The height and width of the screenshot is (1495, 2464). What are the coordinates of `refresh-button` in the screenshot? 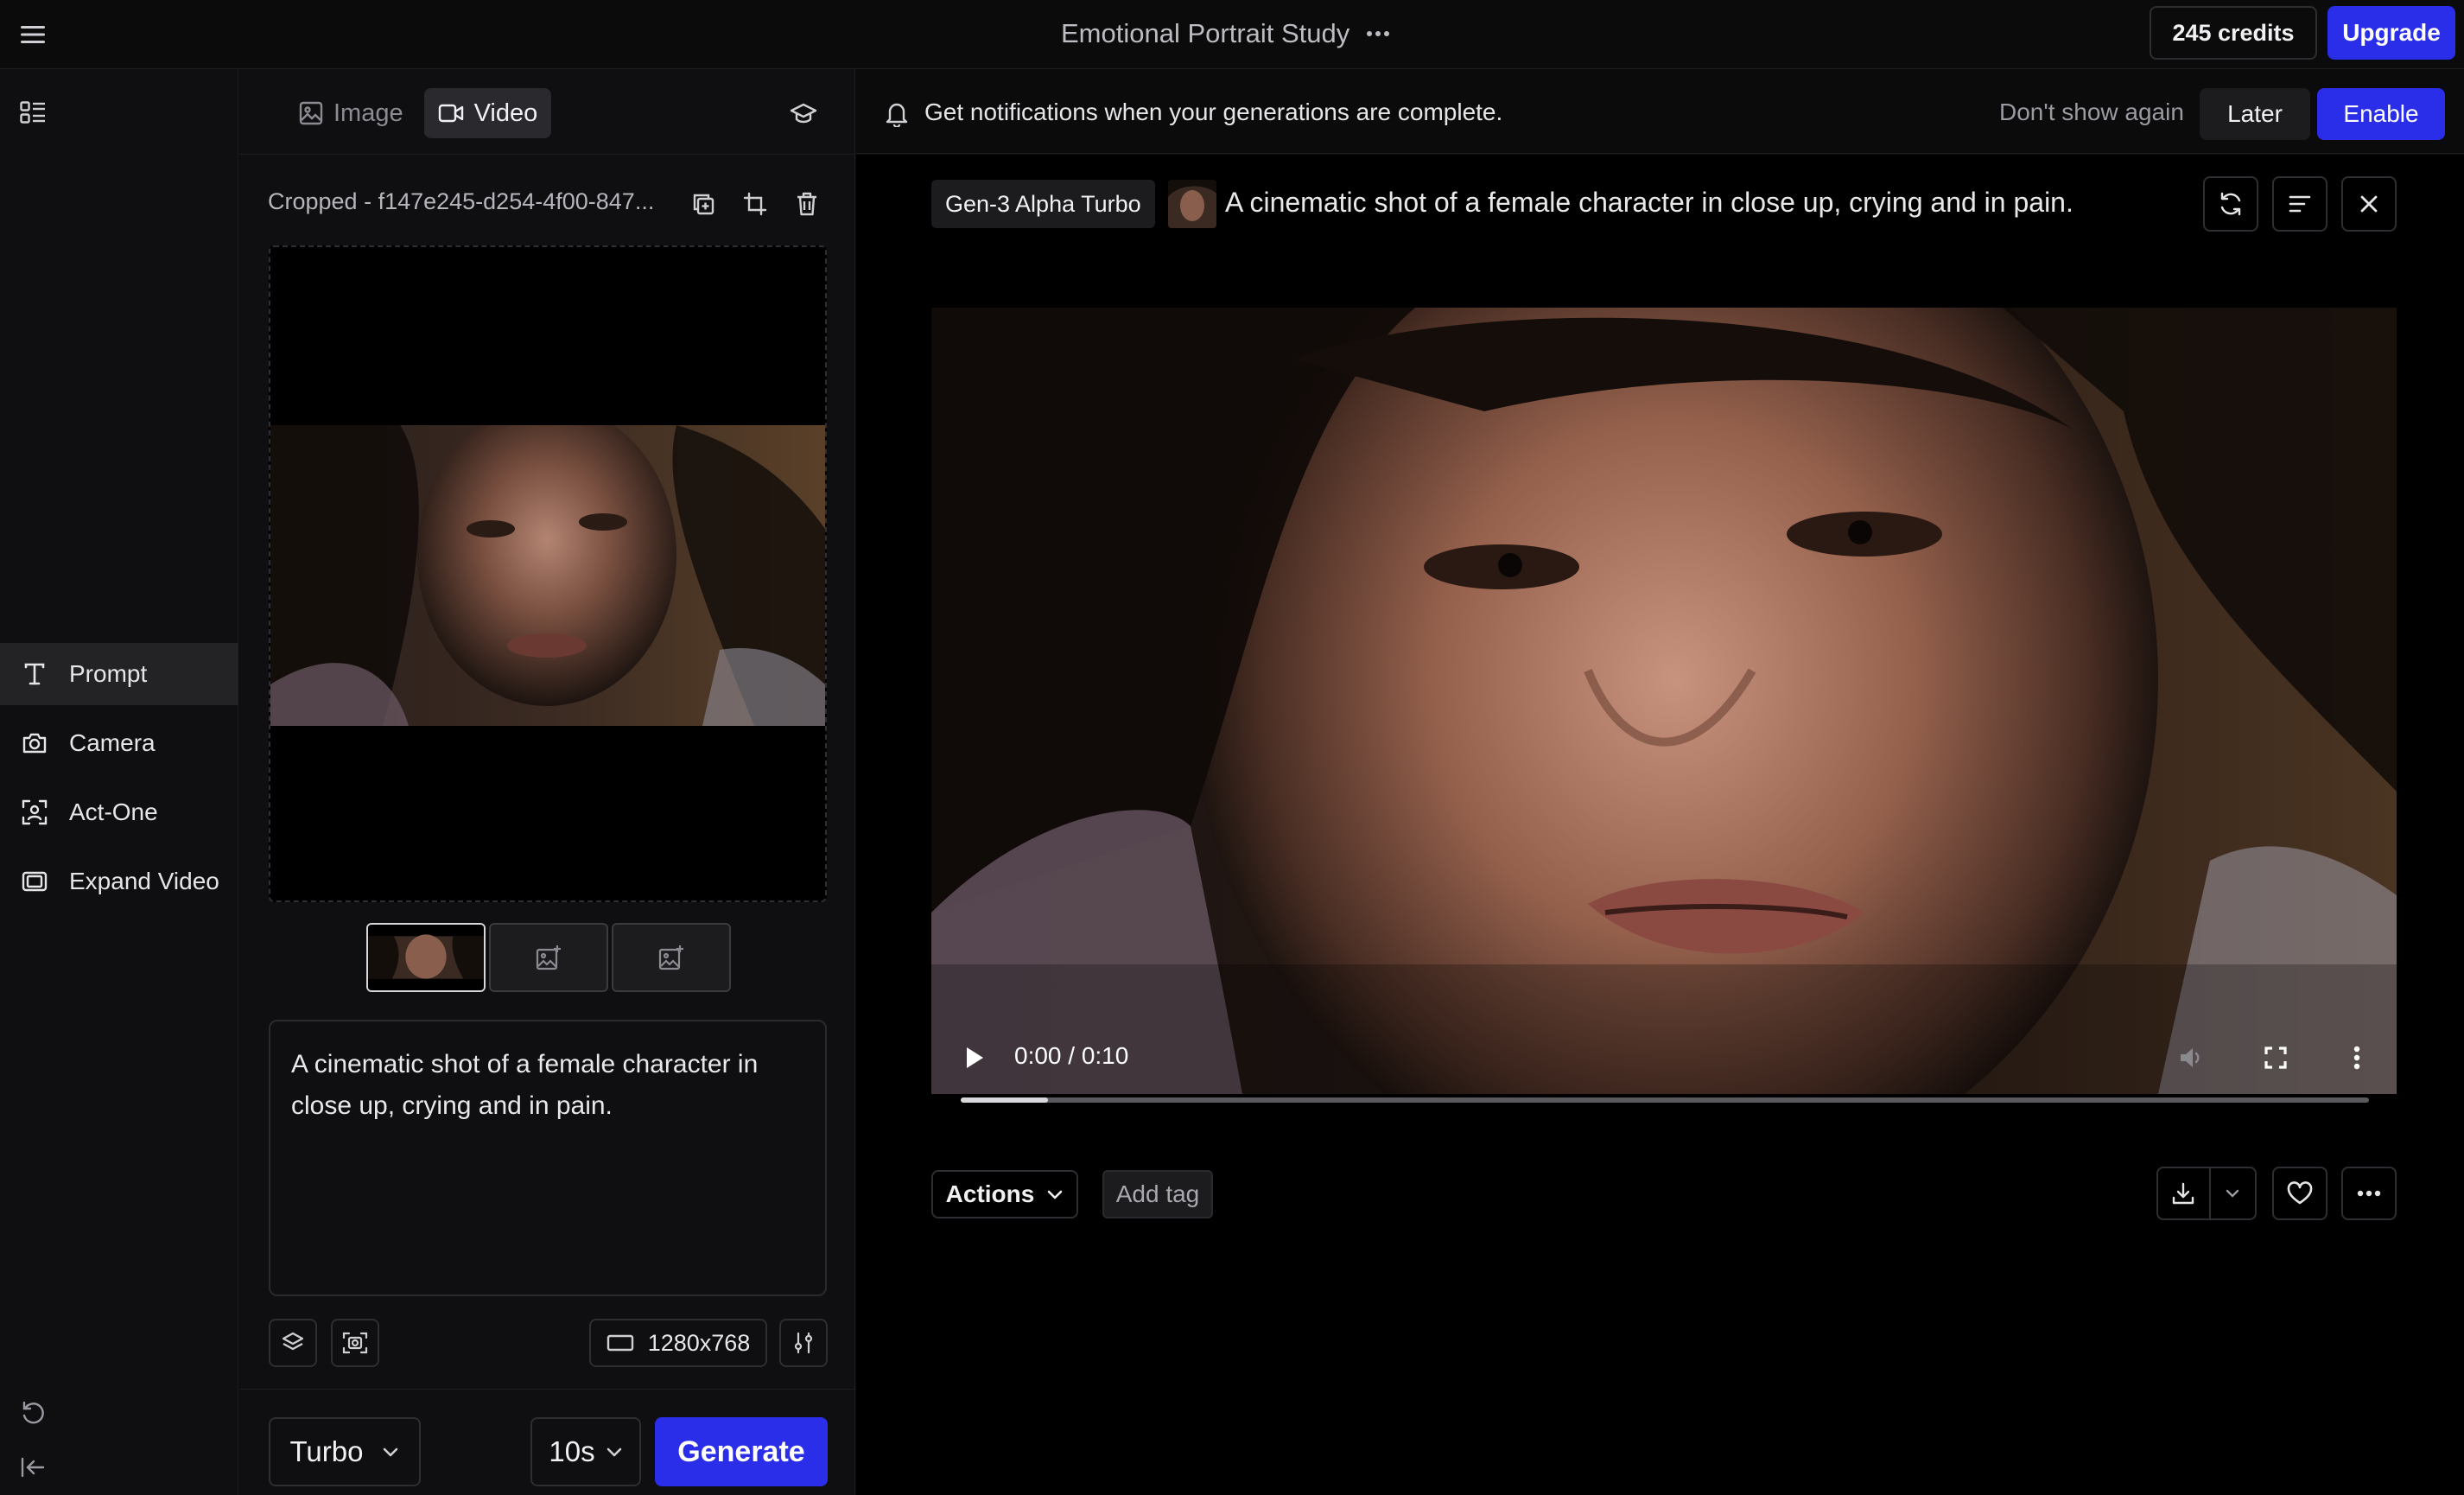 It's located at (2230, 204).